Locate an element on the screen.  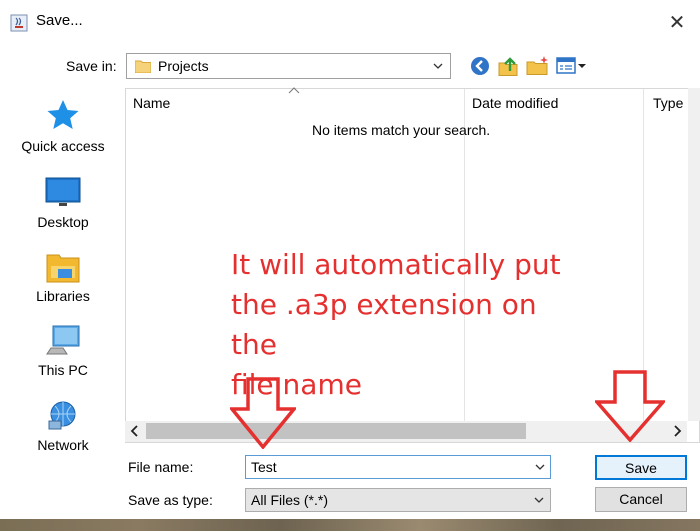
sidebar-item-quick-access: Quick access is located at coordinates (63, 130).